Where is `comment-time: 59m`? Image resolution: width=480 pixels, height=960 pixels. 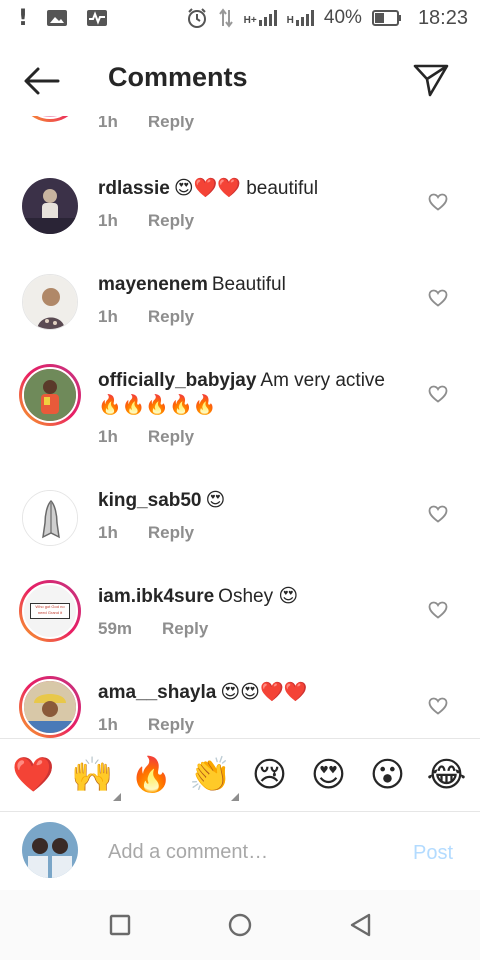 comment-time: 59m is located at coordinates (115, 628).